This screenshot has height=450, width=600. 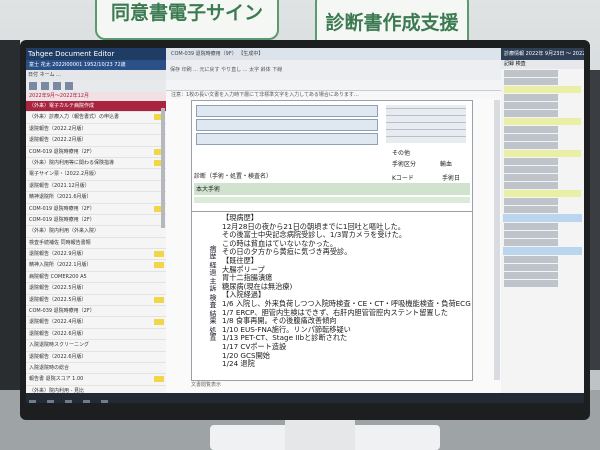 I want to click on label-surgery-category: 手術区分, so click(x=404, y=164).